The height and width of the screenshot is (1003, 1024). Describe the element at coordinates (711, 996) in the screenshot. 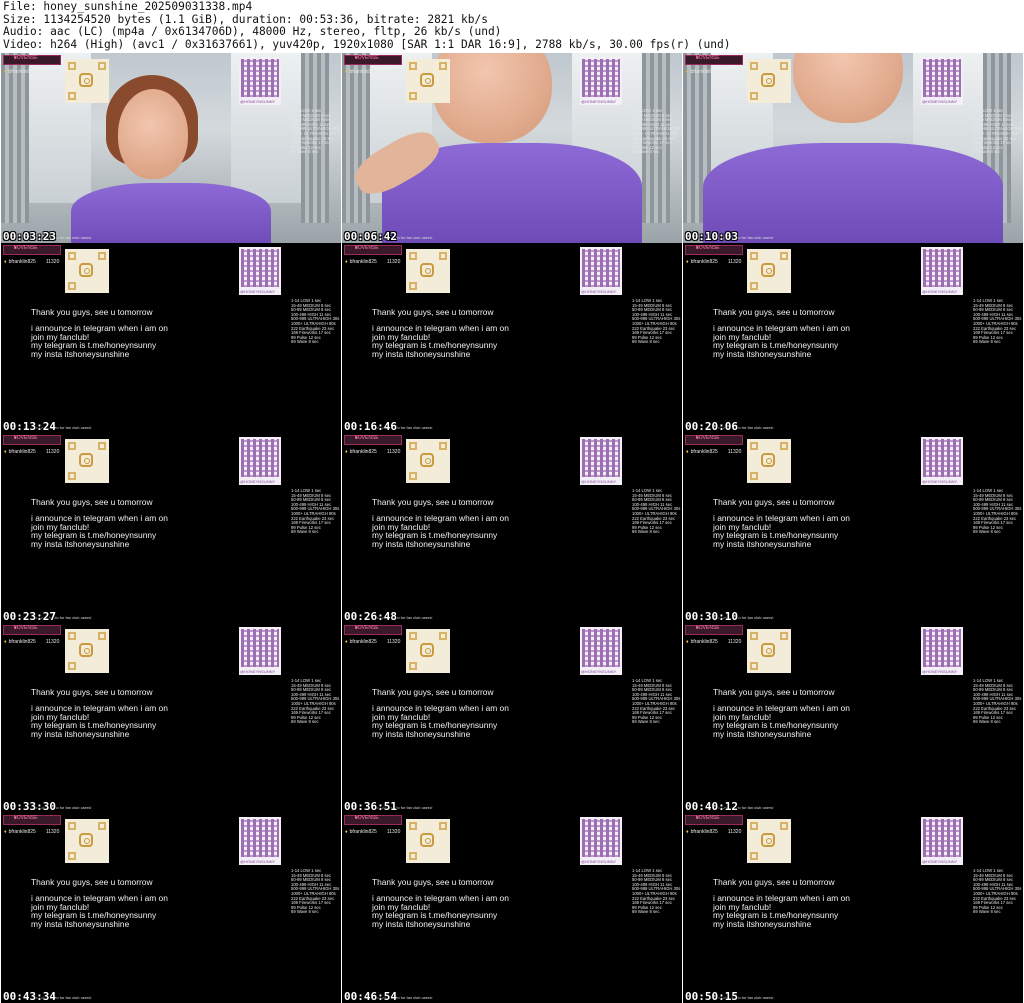

I see `timestamp: 00:50:15` at that location.